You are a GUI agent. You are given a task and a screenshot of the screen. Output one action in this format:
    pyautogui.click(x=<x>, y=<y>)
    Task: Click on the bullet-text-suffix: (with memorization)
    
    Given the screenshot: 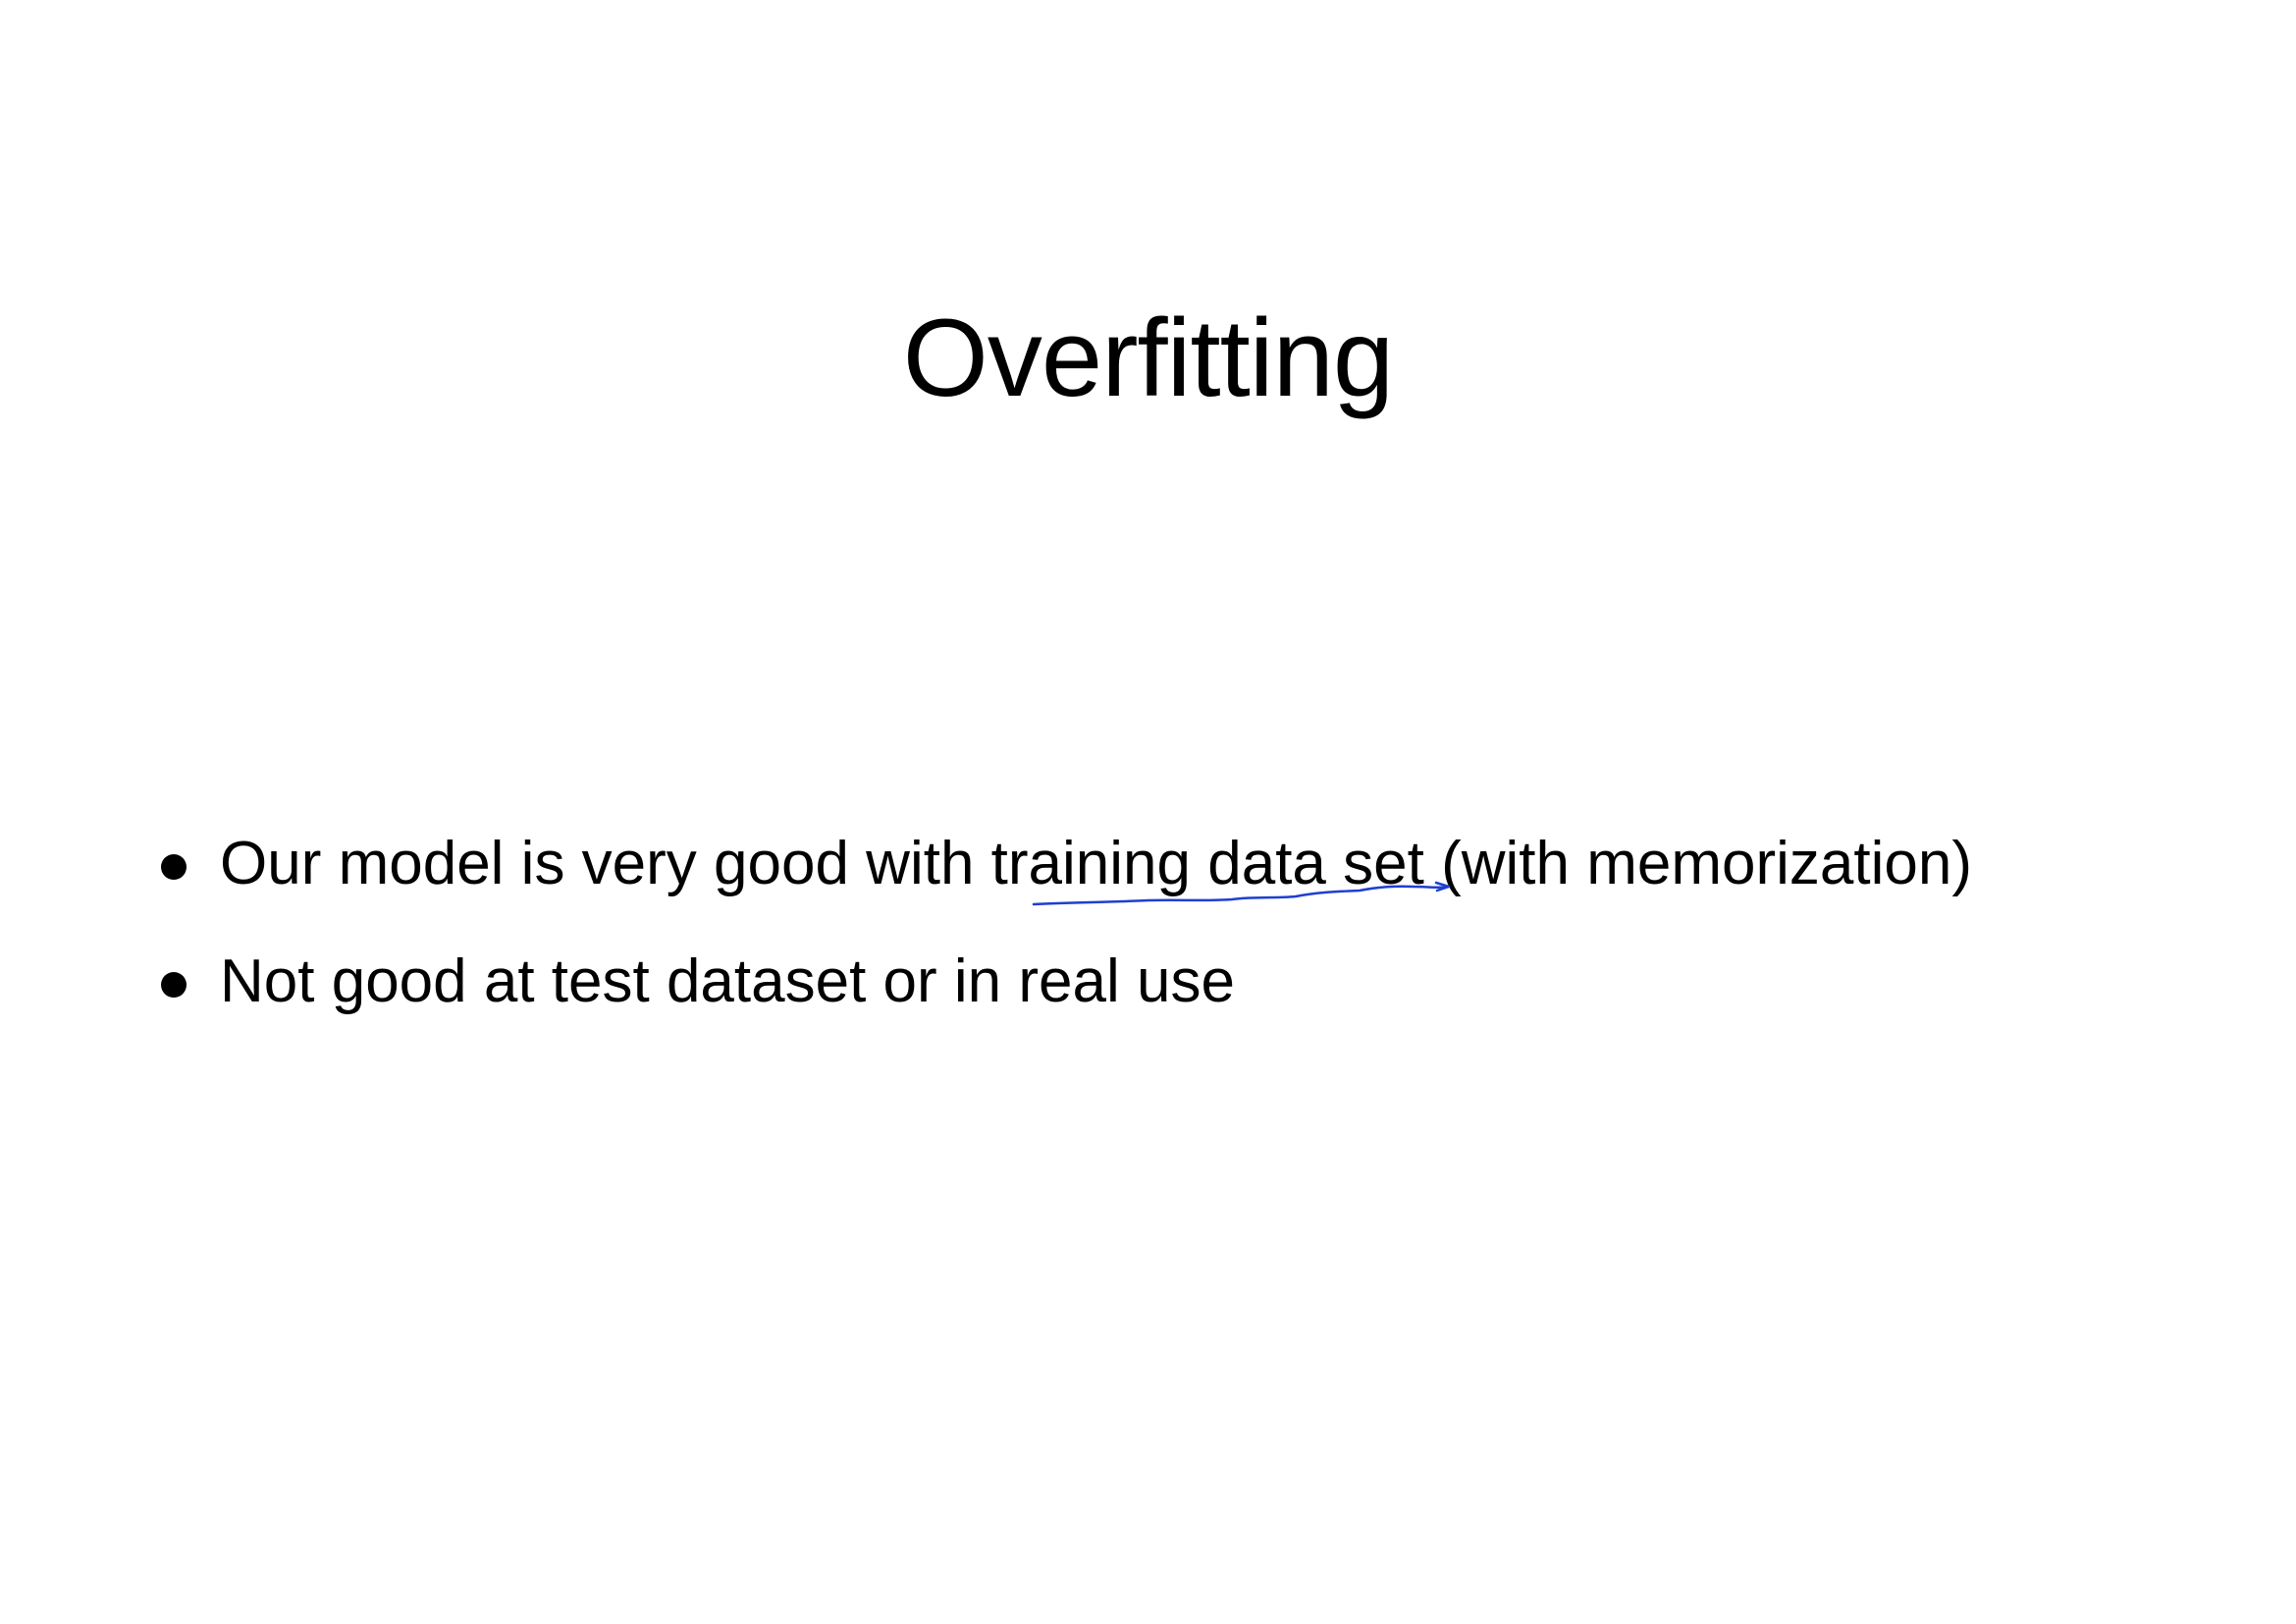 What is the action you would take?
    pyautogui.click(x=1697, y=863)
    